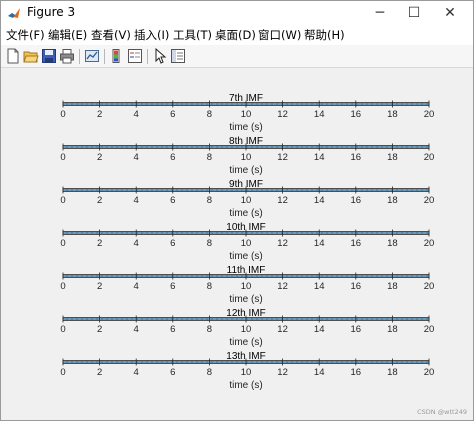  What do you see at coordinates (237, 56) in the screenshot?
I see `toolbar` at bounding box center [237, 56].